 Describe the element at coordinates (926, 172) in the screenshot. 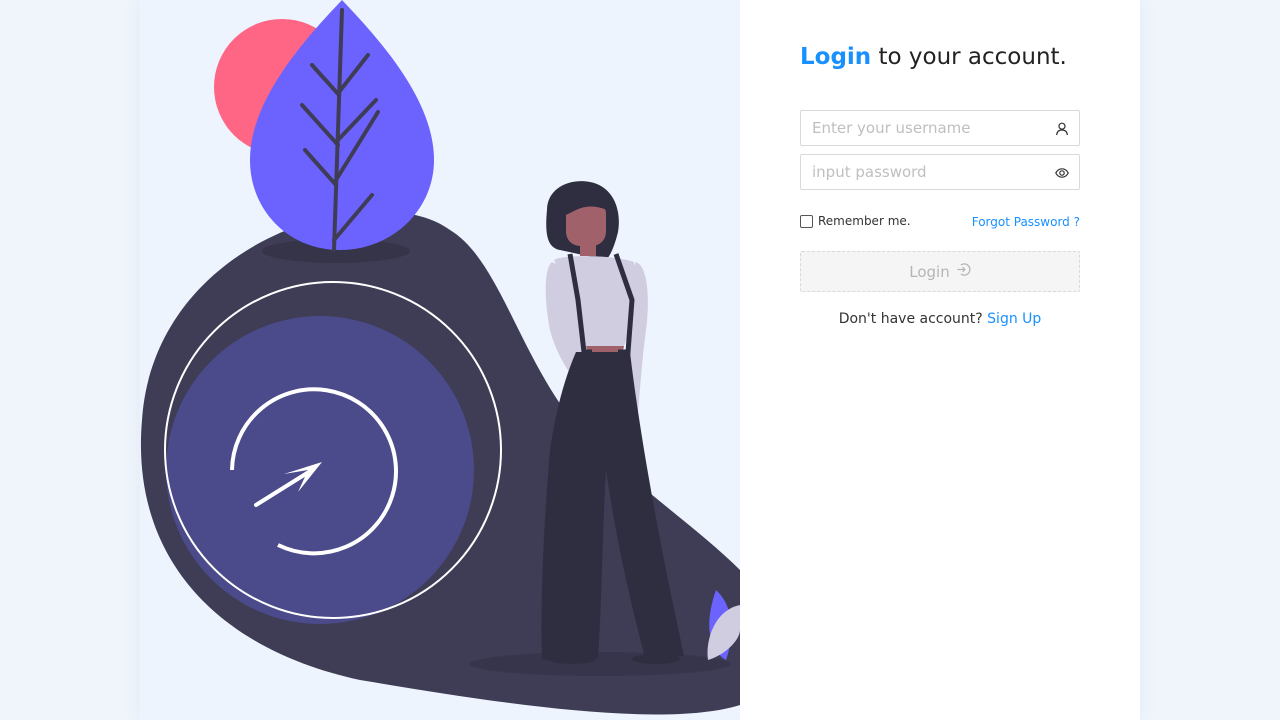

I see `password-input` at that location.